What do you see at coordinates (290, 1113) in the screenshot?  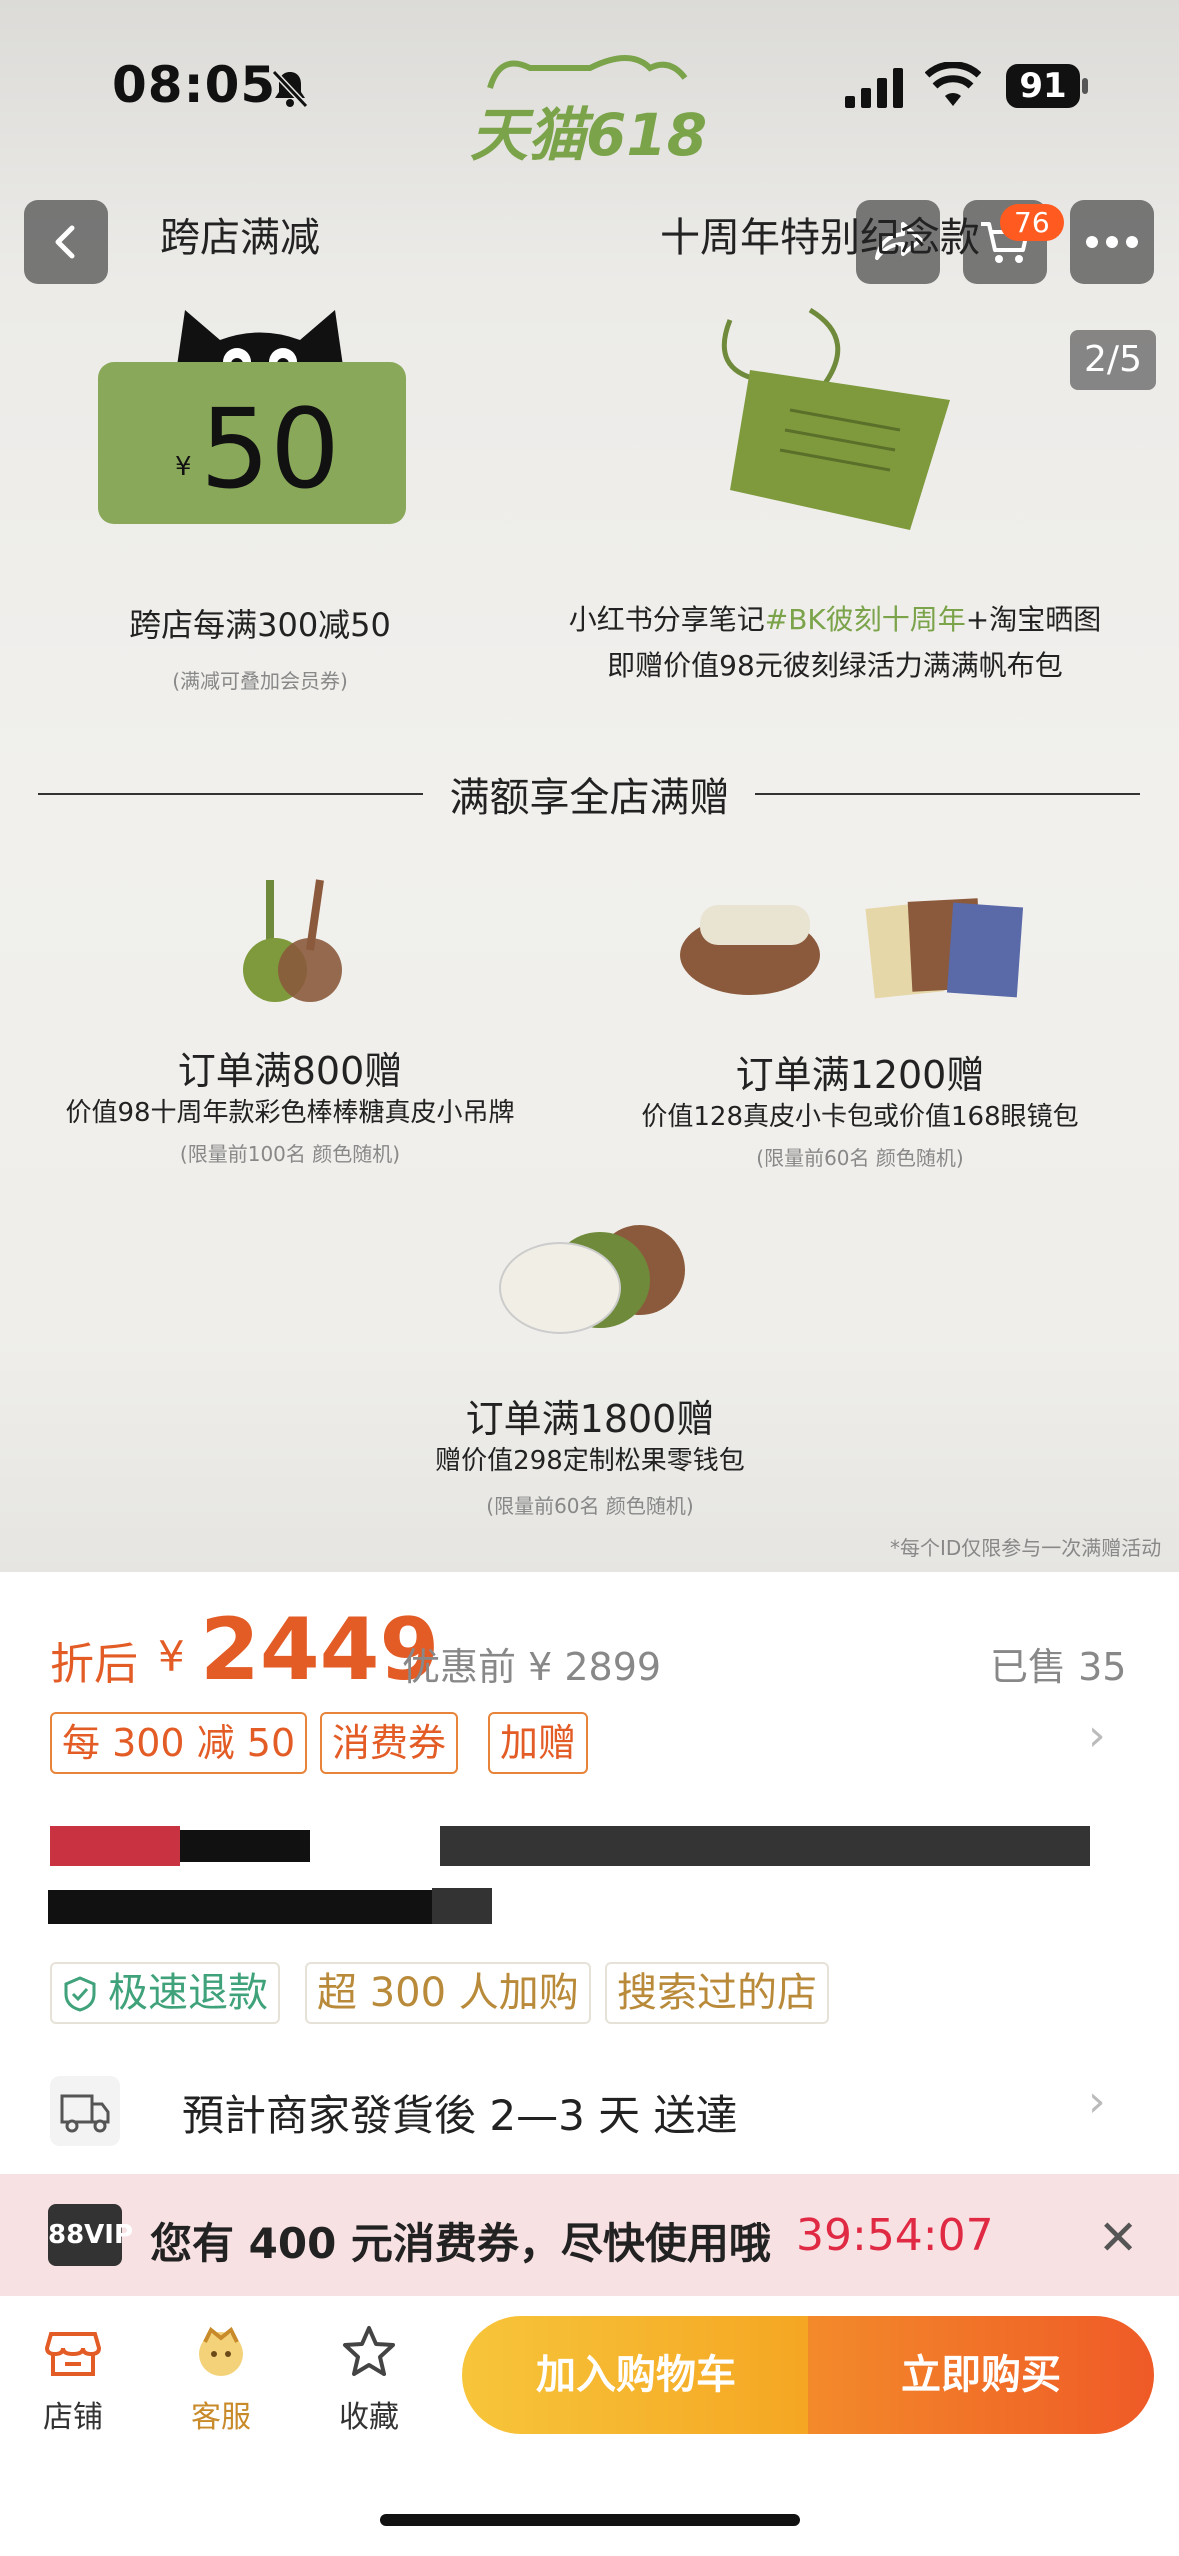 I see `gift-800-desc: 价值98十周年款彩色棒棒糖真皮小吊牌` at bounding box center [290, 1113].